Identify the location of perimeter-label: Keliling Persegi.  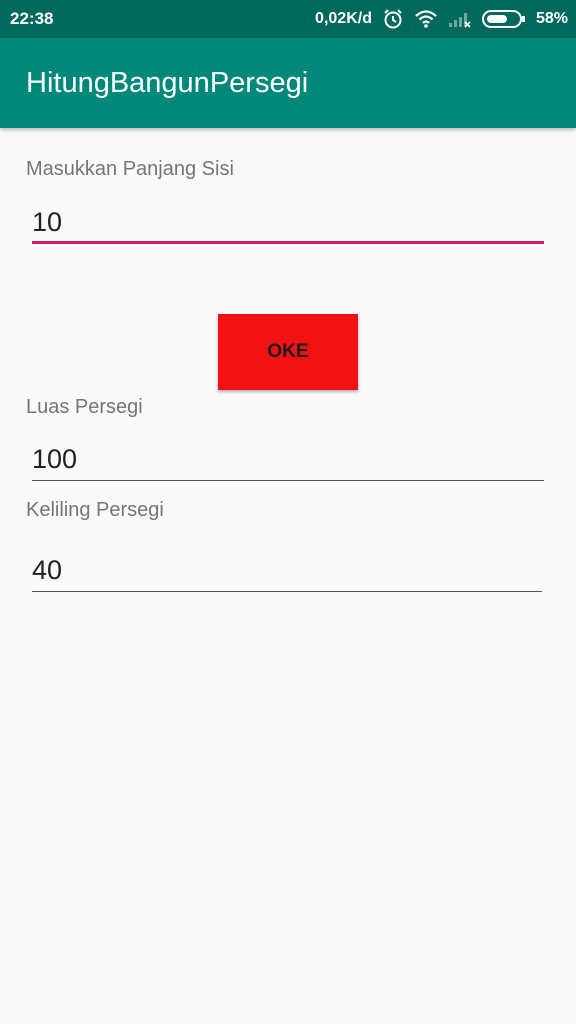
(95, 510).